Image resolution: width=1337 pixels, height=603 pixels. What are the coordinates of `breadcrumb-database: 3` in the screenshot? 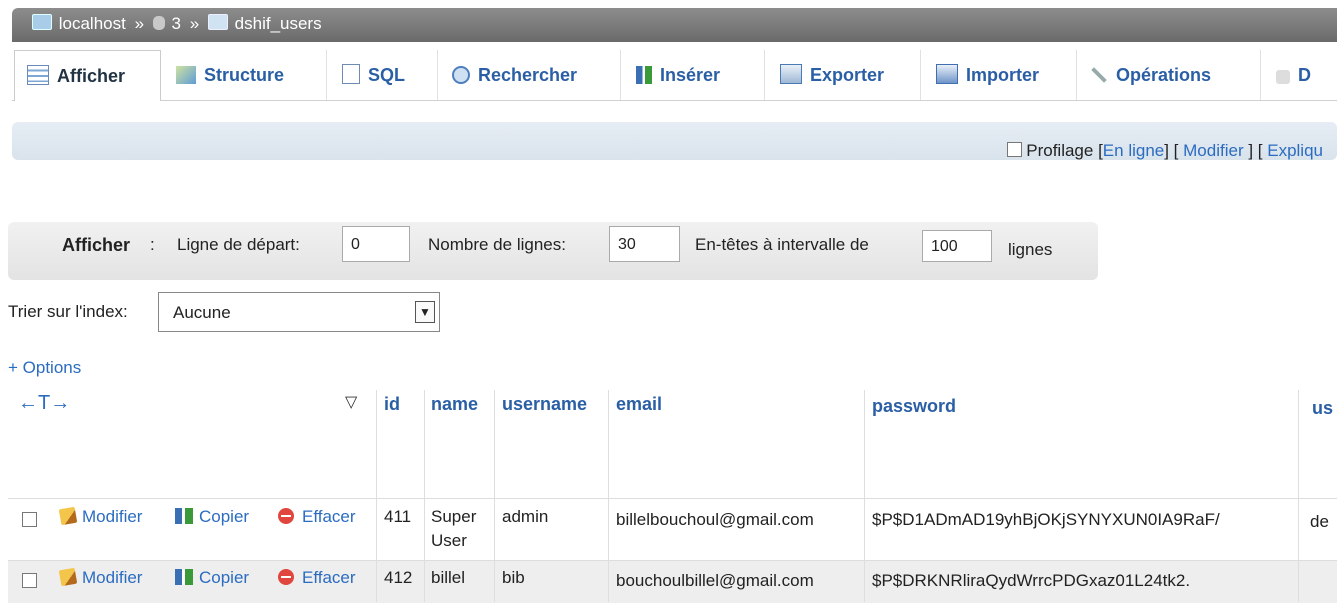 It's located at (176, 23).